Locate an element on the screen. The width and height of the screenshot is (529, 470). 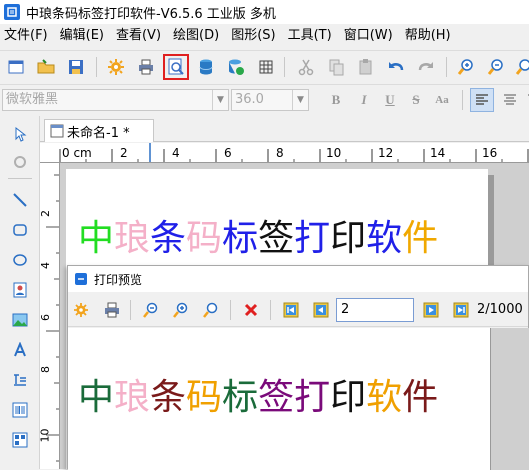
ruler-label: 10 is located at coordinates (334, 153).